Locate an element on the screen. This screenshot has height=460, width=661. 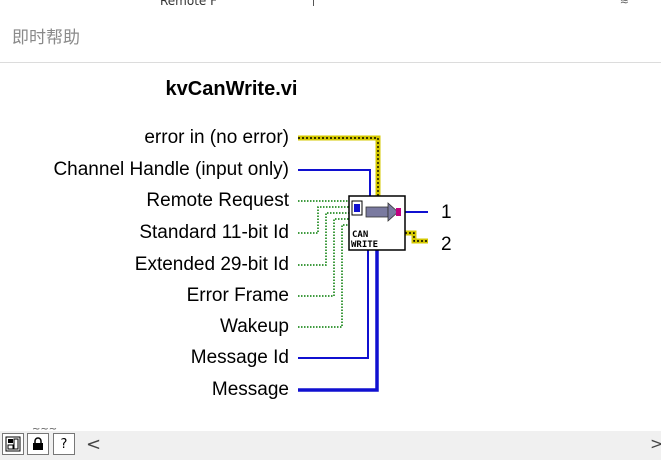
help-icon: ? is located at coordinates (64, 444).